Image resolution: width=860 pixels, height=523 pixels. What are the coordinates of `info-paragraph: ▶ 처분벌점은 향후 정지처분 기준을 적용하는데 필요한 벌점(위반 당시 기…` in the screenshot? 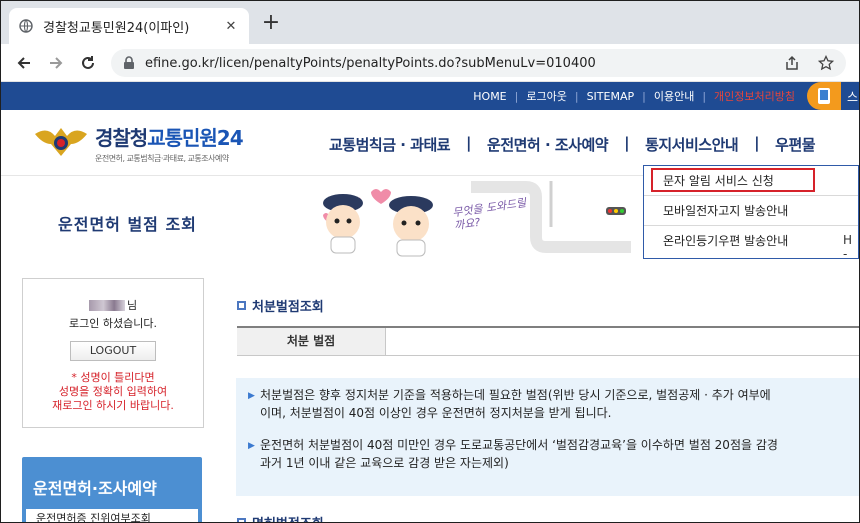 It's located at (509, 404).